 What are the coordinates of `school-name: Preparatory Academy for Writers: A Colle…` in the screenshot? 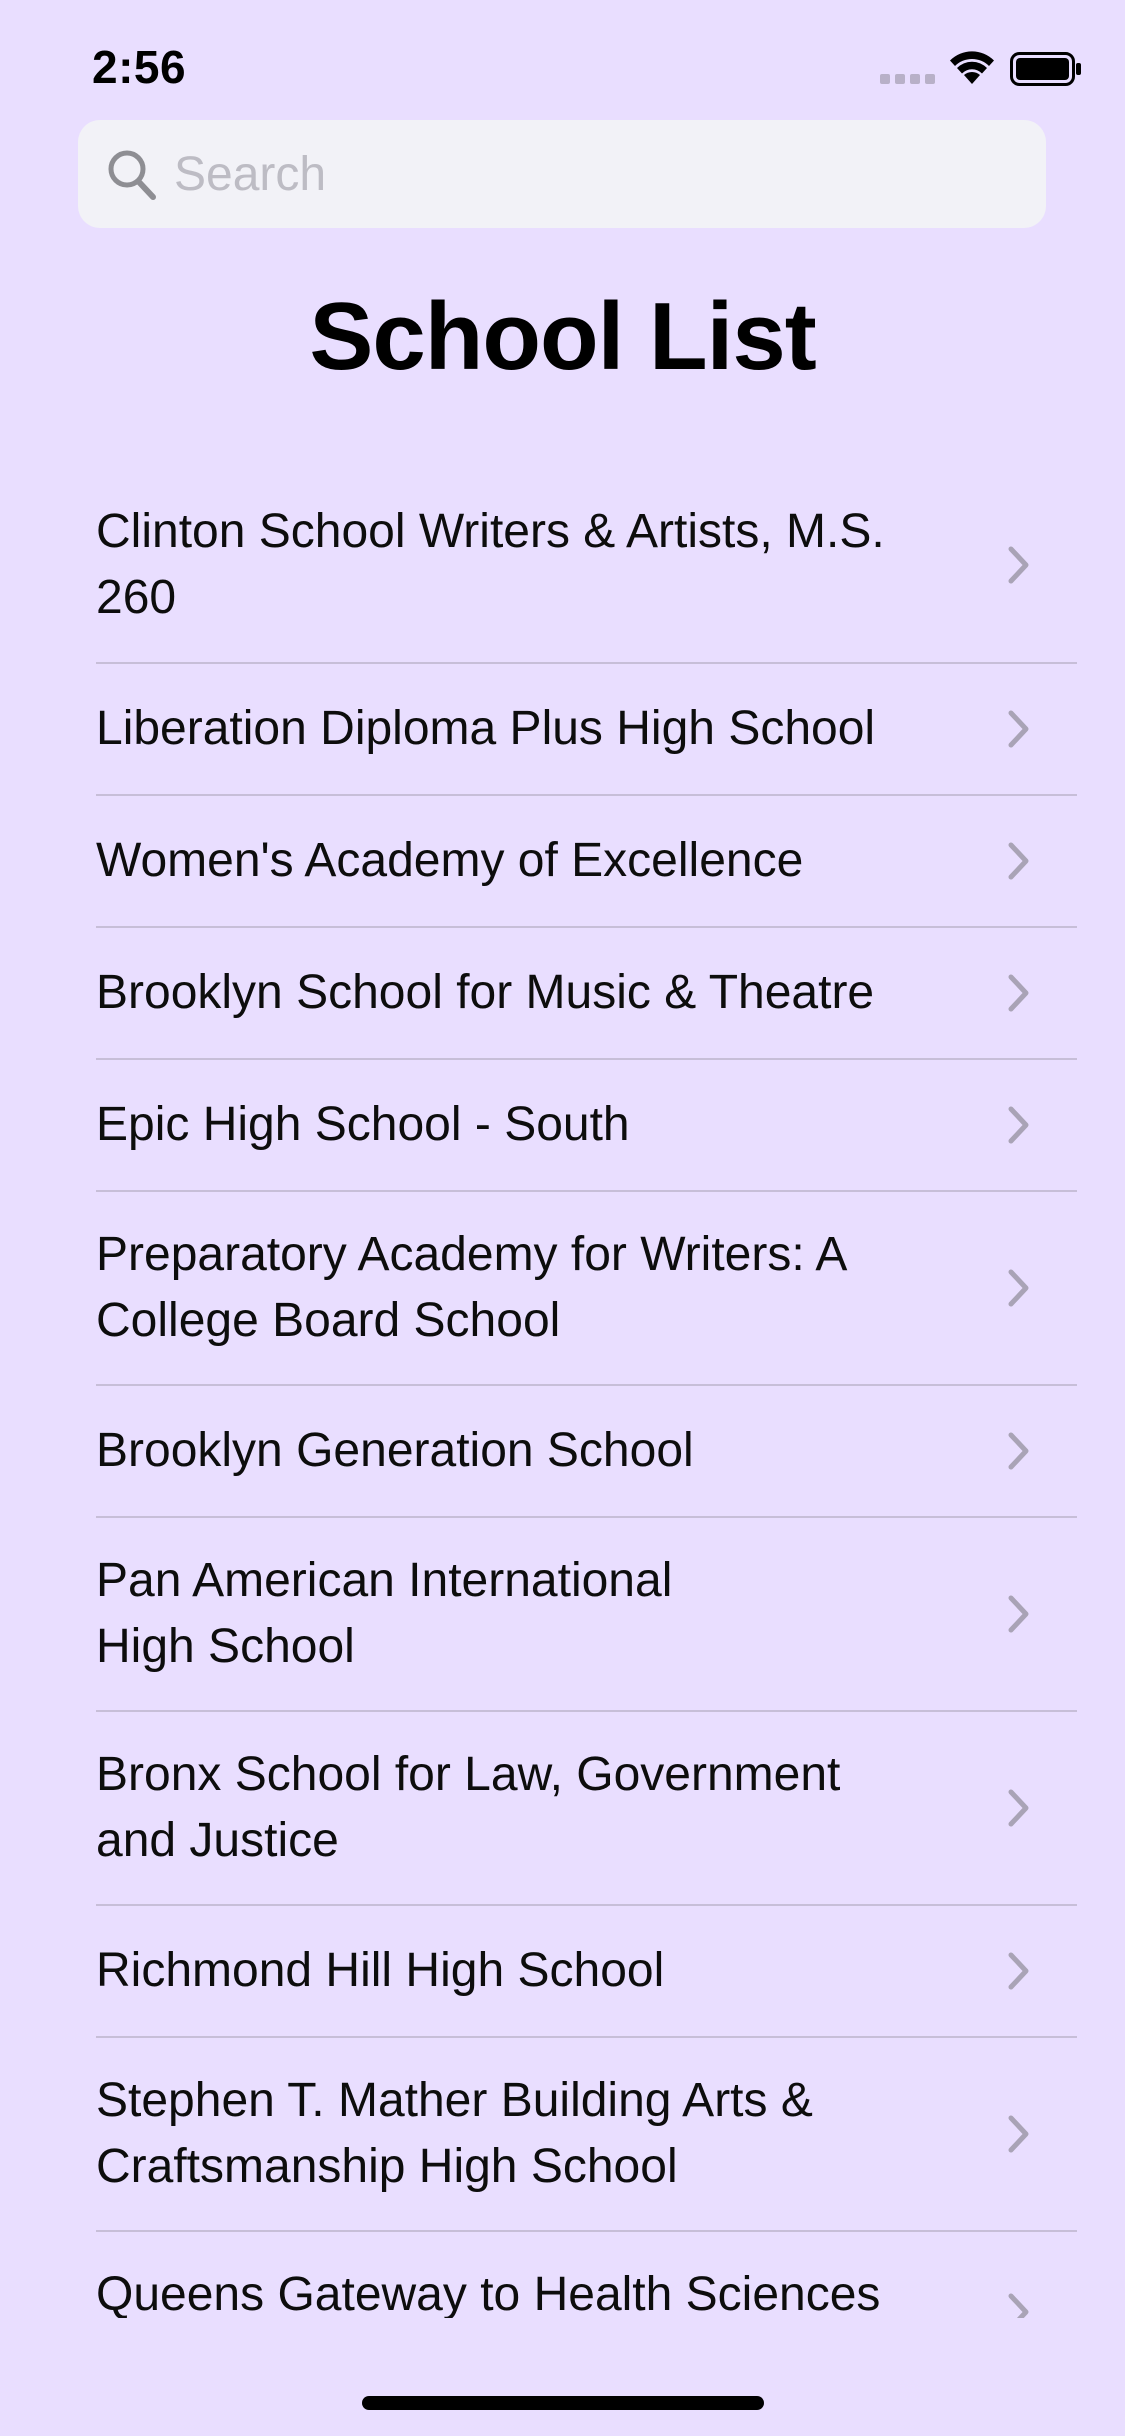 It's located at (470, 1287).